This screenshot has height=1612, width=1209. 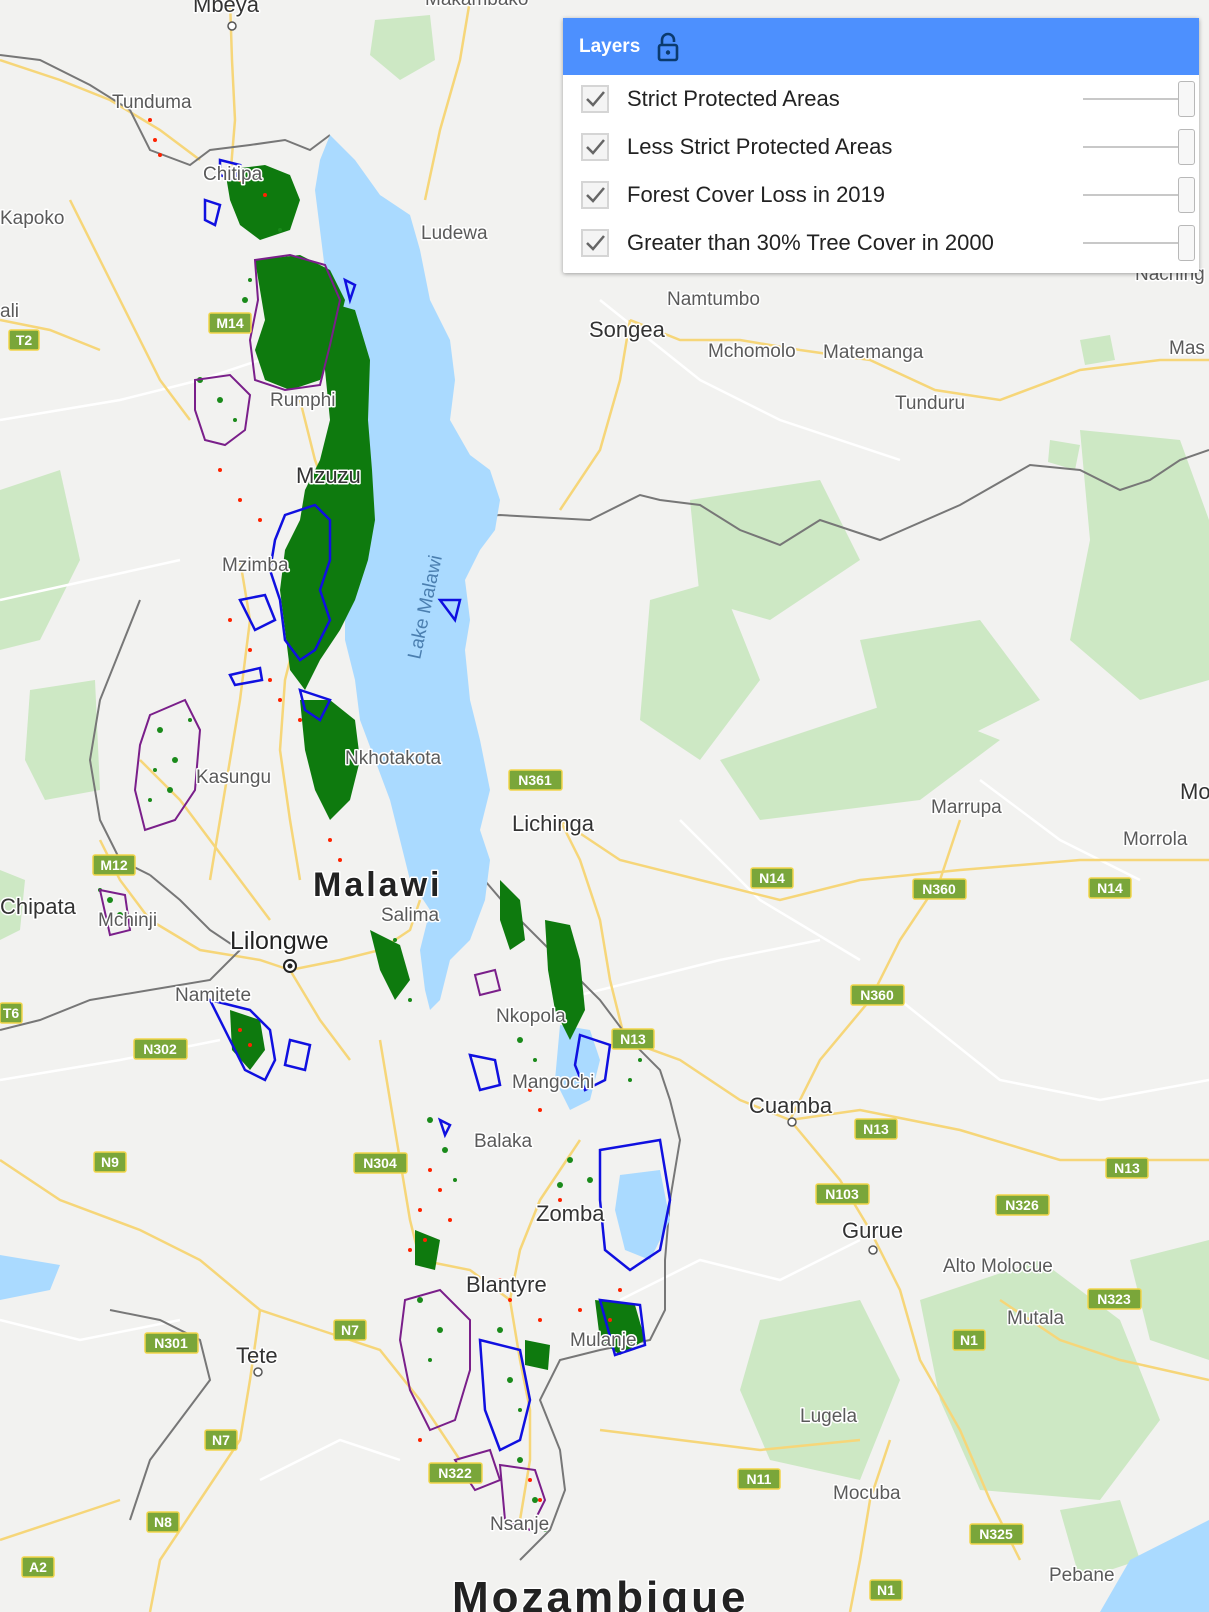 What do you see at coordinates (114, 865) in the screenshot?
I see `shield-m12: M12` at bounding box center [114, 865].